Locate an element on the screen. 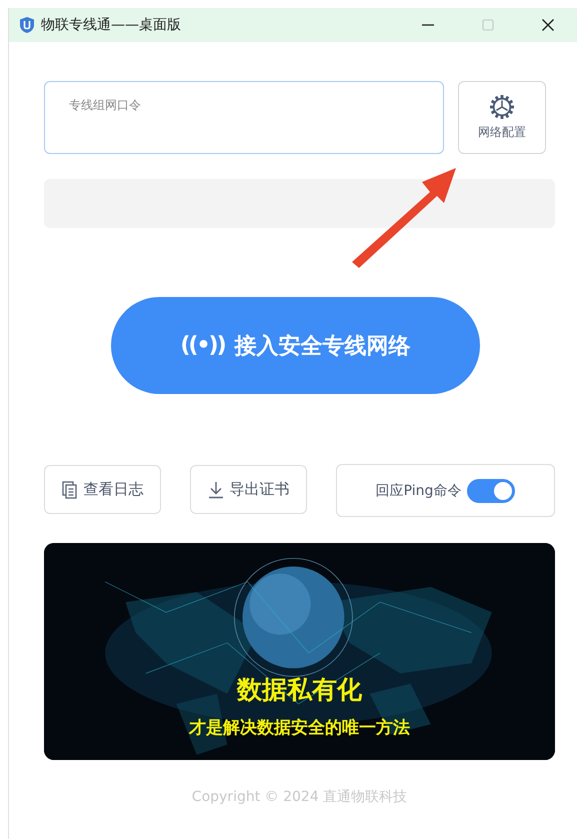 Image resolution: width=577 pixels, height=839 pixels. network-config-button: 网络配置 is located at coordinates (502, 117).